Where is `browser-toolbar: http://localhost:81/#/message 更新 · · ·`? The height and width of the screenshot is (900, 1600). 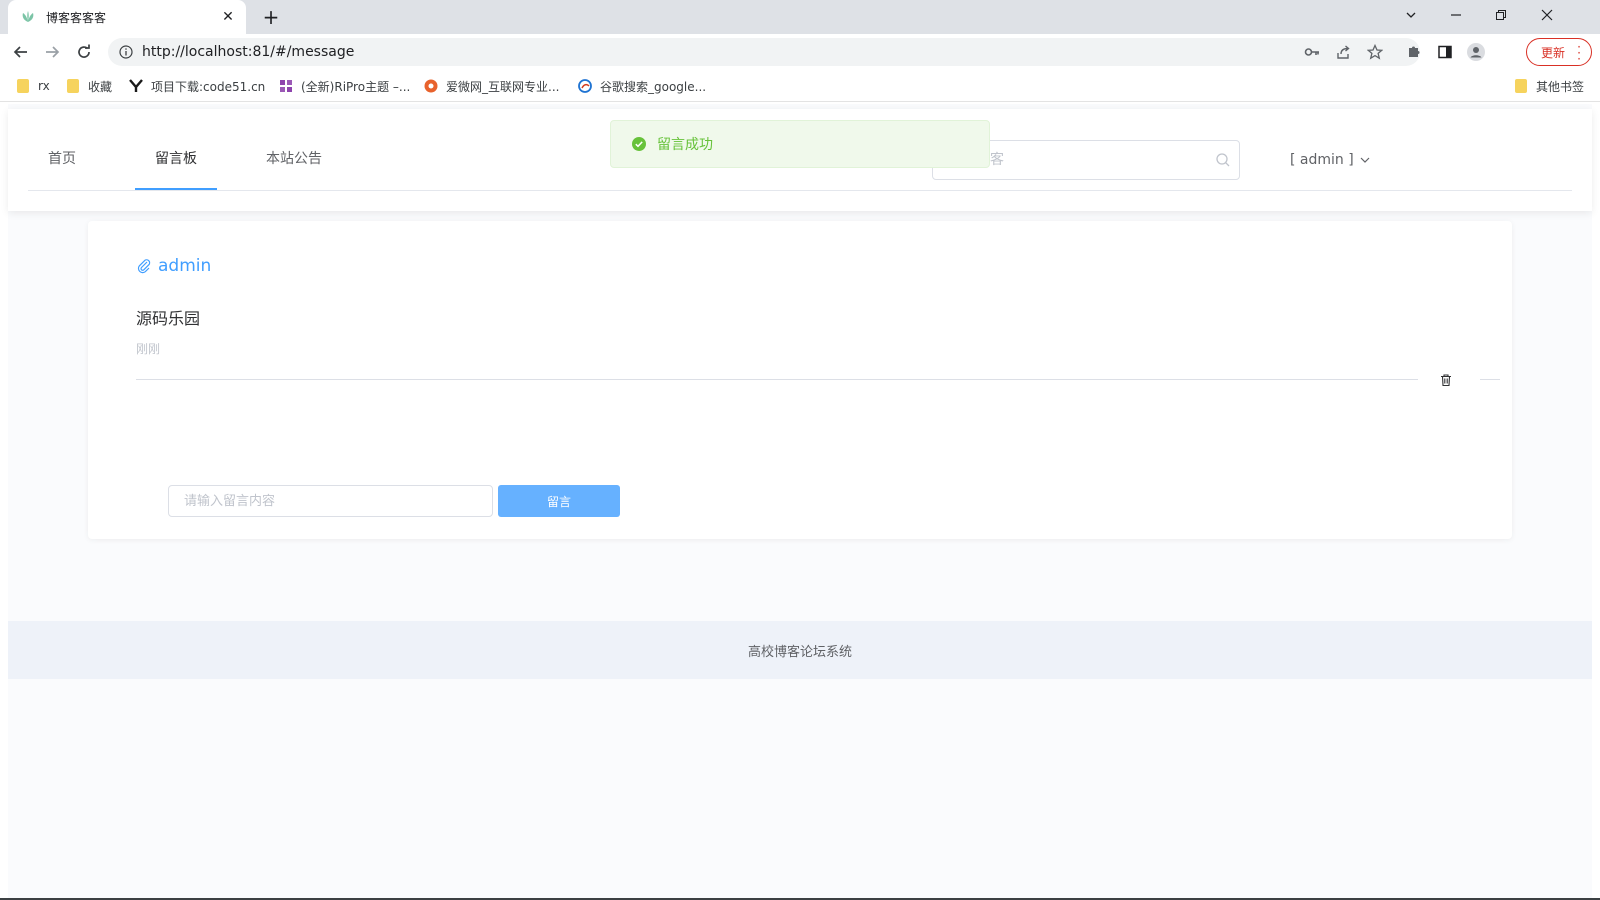
browser-toolbar: http://localhost:81/#/message 更新 · · · is located at coordinates (800, 52).